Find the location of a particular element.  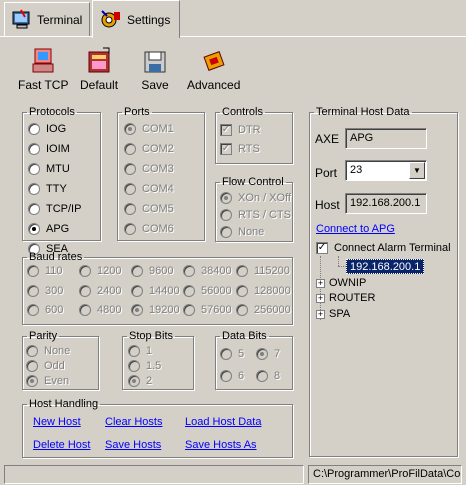

baud-radio: 115200 is located at coordinates (263, 271).